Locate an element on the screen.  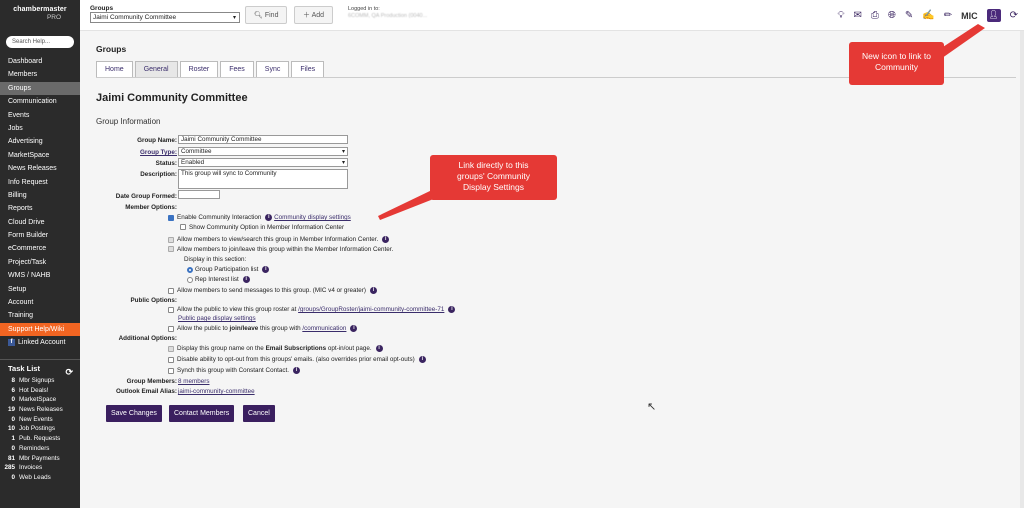
task-item: 6 Hot Deals! is located at coordinates (40, 391).